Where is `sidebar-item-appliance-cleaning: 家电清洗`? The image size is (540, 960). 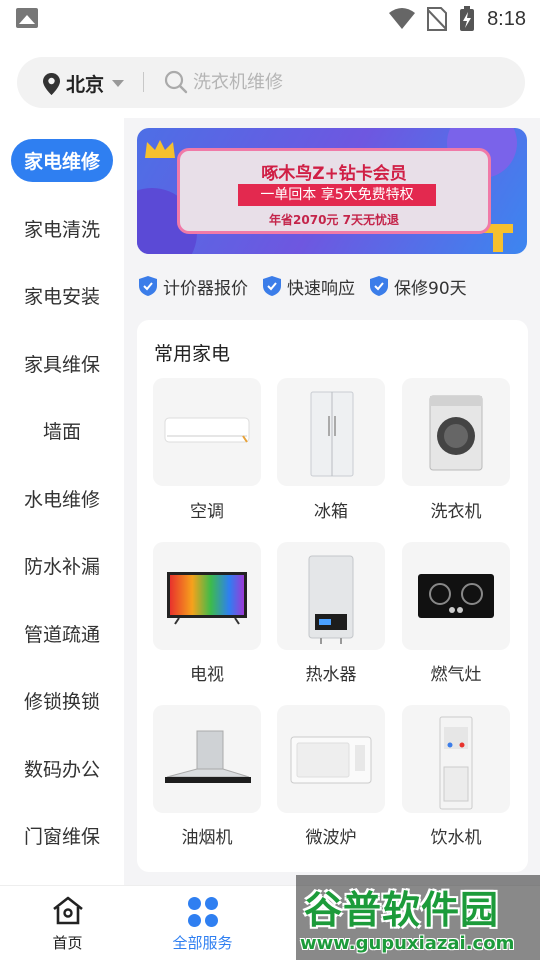 sidebar-item-appliance-cleaning: 家电清洗 is located at coordinates (62, 228).